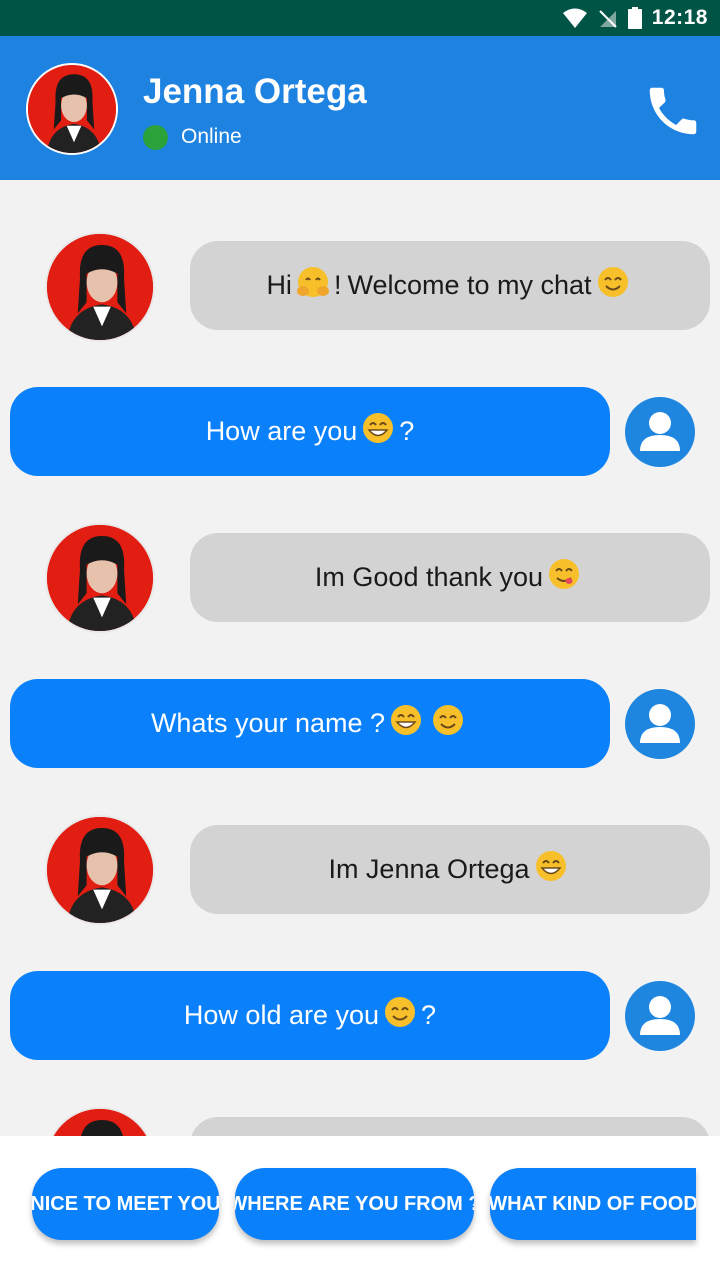  Describe the element at coordinates (679, 17) in the screenshot. I see `status-time: 12:18` at that location.